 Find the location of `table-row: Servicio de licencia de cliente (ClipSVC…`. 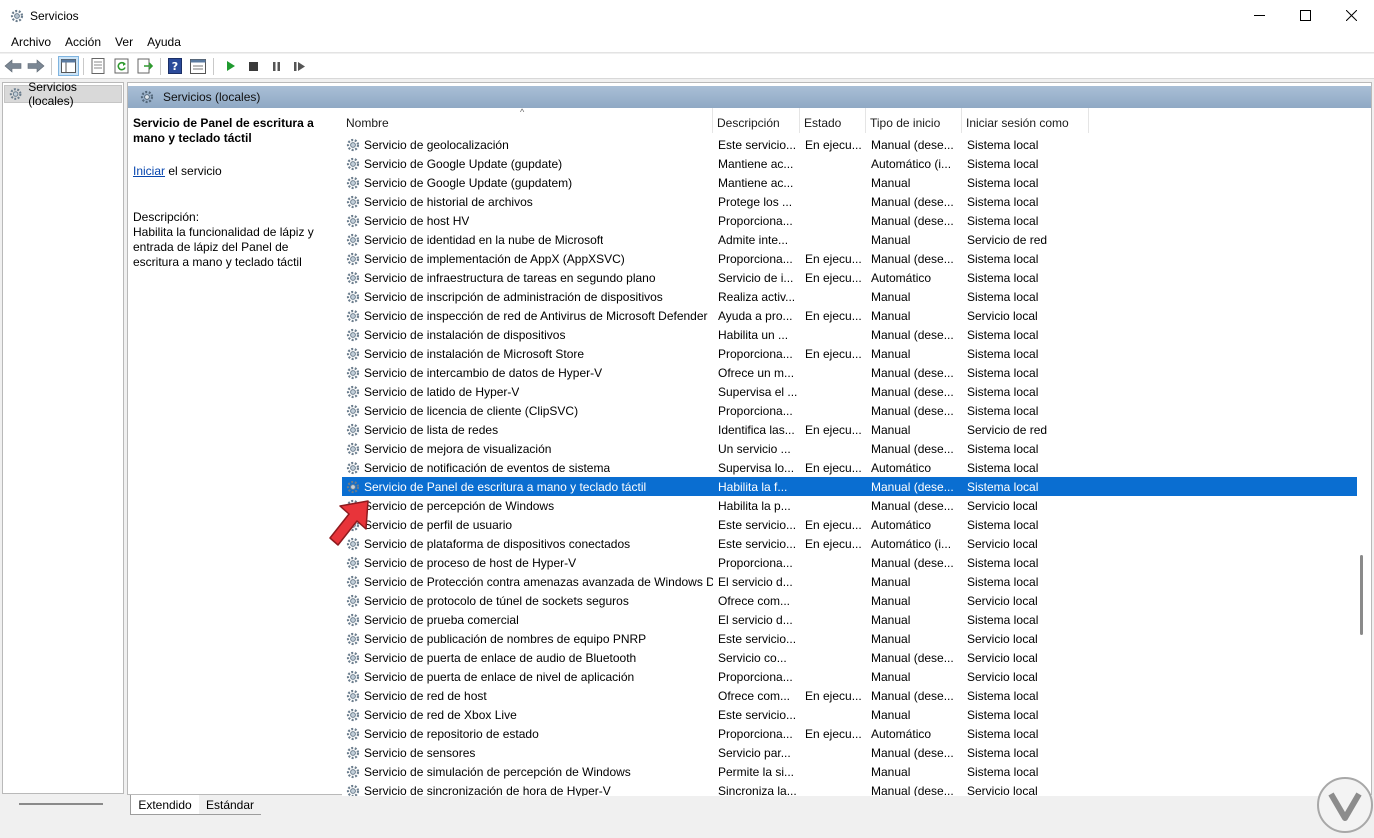

table-row: Servicio de licencia de cliente (ClipSVC… is located at coordinates (849, 410).